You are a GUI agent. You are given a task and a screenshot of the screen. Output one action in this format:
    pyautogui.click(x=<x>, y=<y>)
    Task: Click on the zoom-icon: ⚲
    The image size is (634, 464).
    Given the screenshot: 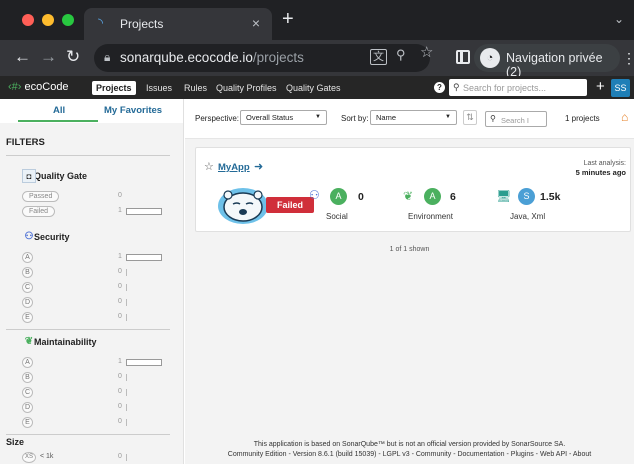 What is the action you would take?
    pyautogui.click(x=401, y=55)
    